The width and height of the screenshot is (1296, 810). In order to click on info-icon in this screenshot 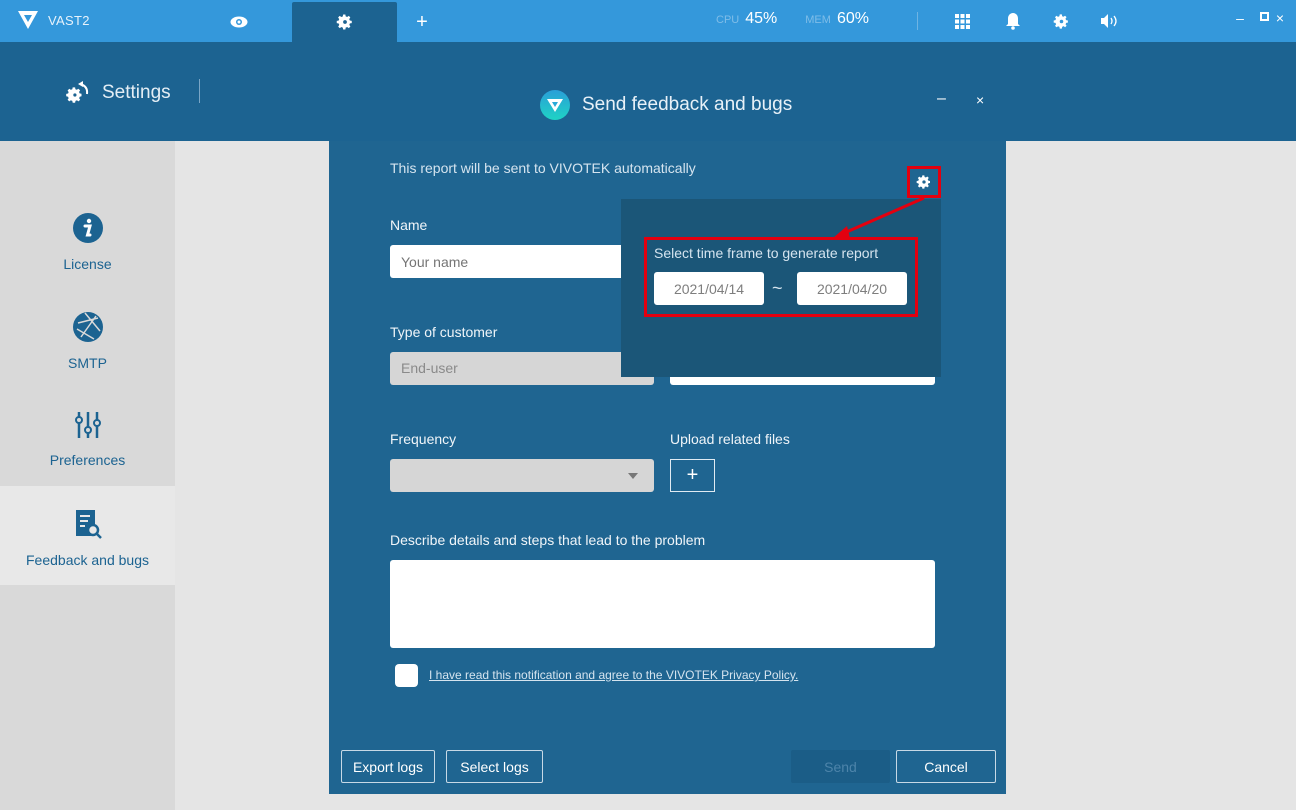, I will do `click(87, 228)`.